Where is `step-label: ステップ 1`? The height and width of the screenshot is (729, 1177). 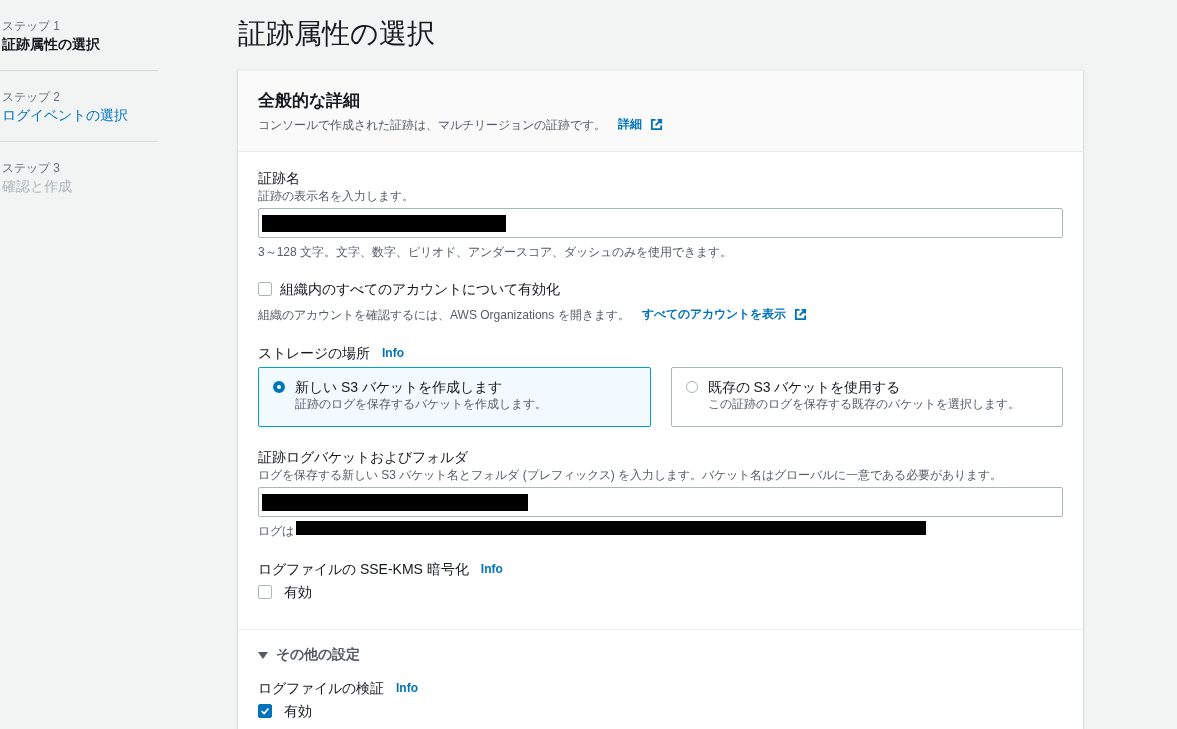
step-label: ステップ 1 is located at coordinates (31, 26).